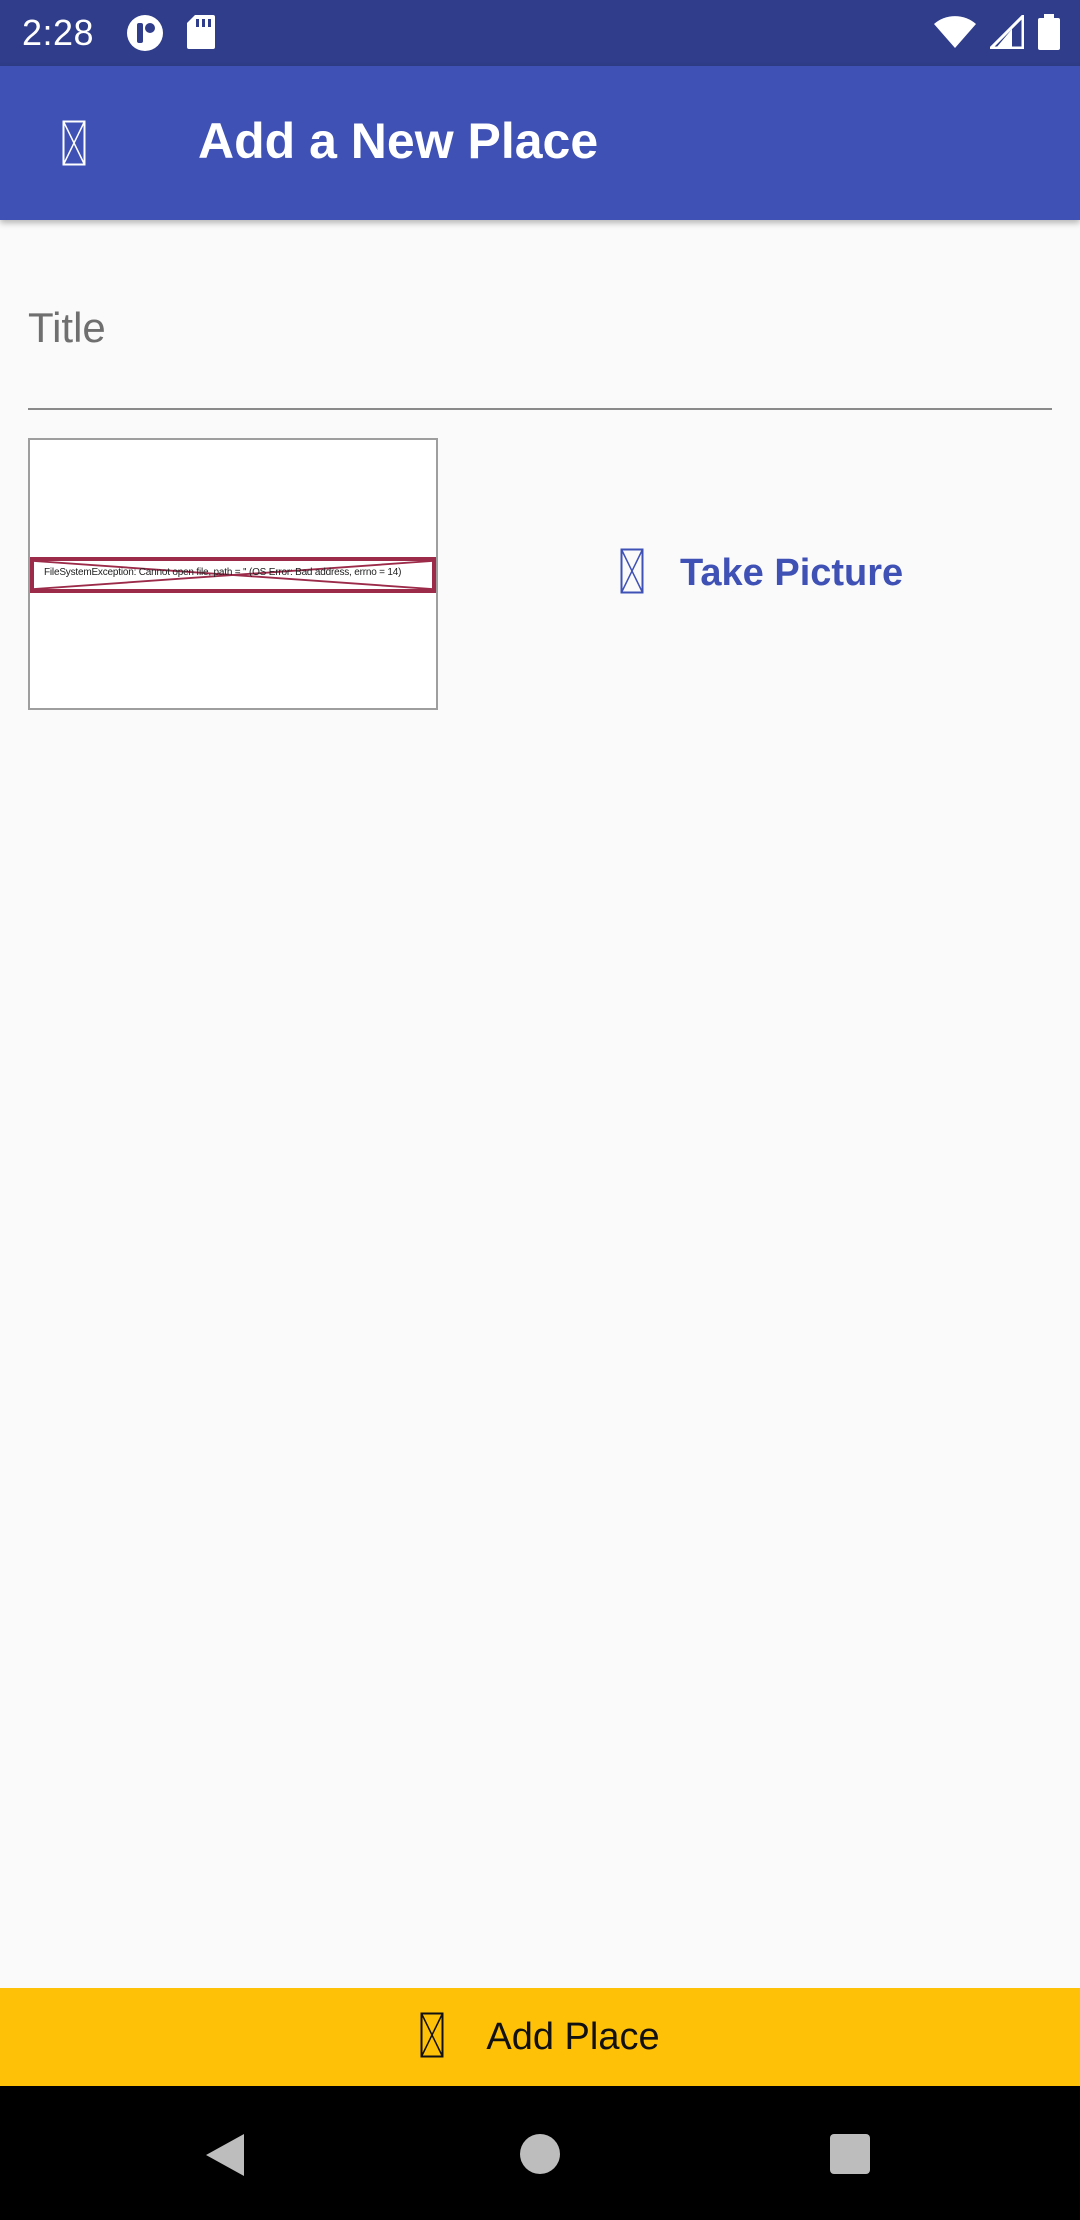 This screenshot has height=2220, width=1080. I want to click on notification-app-icon, so click(145, 35).